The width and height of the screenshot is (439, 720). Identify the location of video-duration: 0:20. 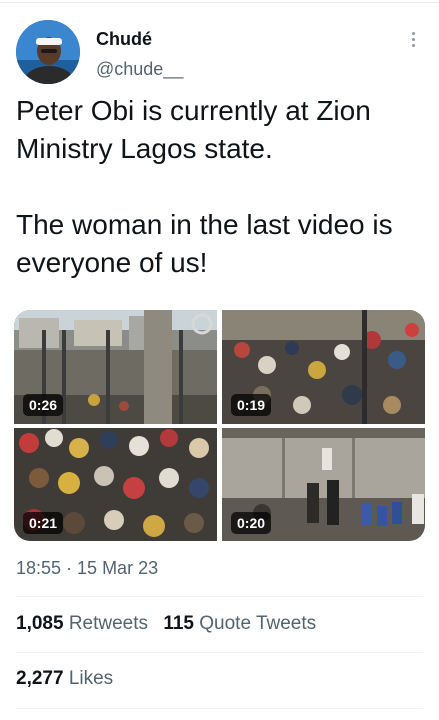
(251, 523).